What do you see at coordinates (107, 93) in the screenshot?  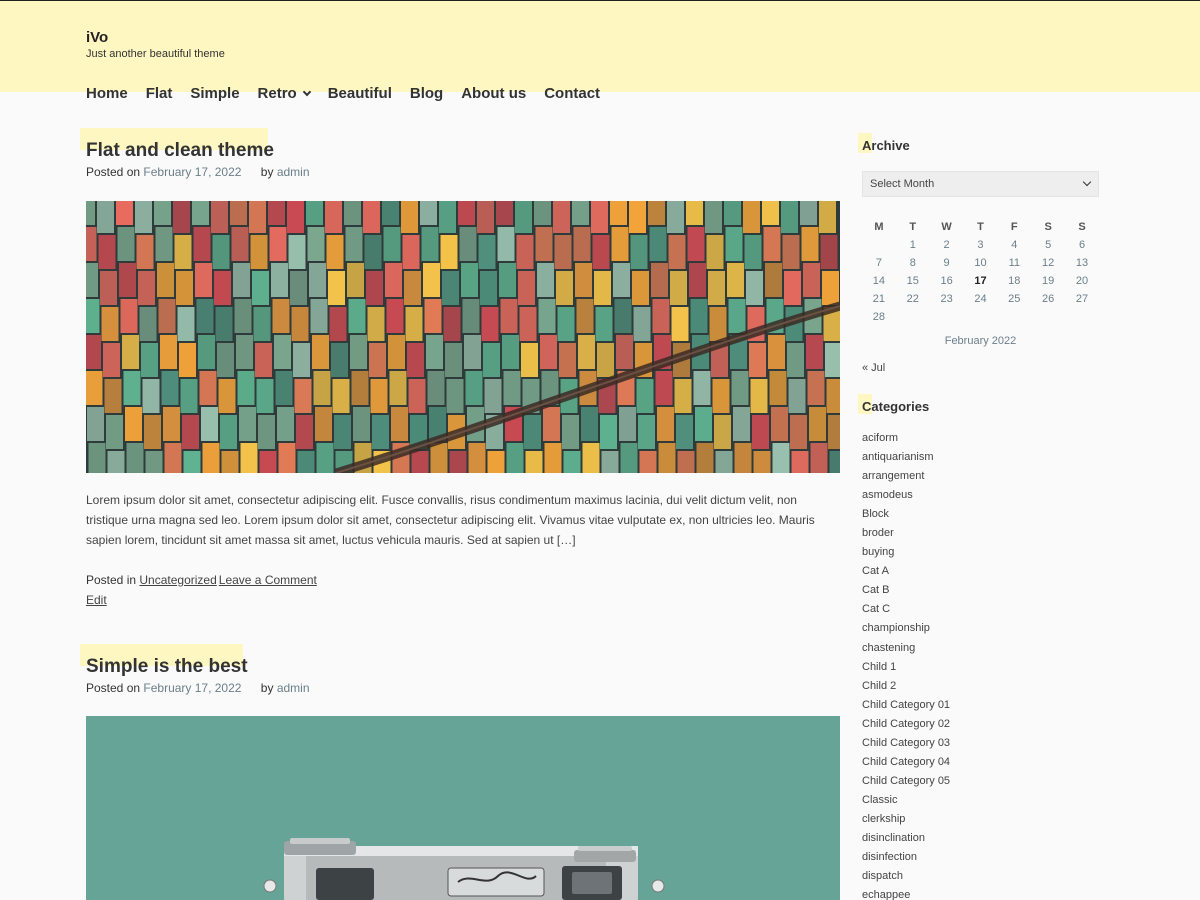 I see `nav-item-home: Home` at bounding box center [107, 93].